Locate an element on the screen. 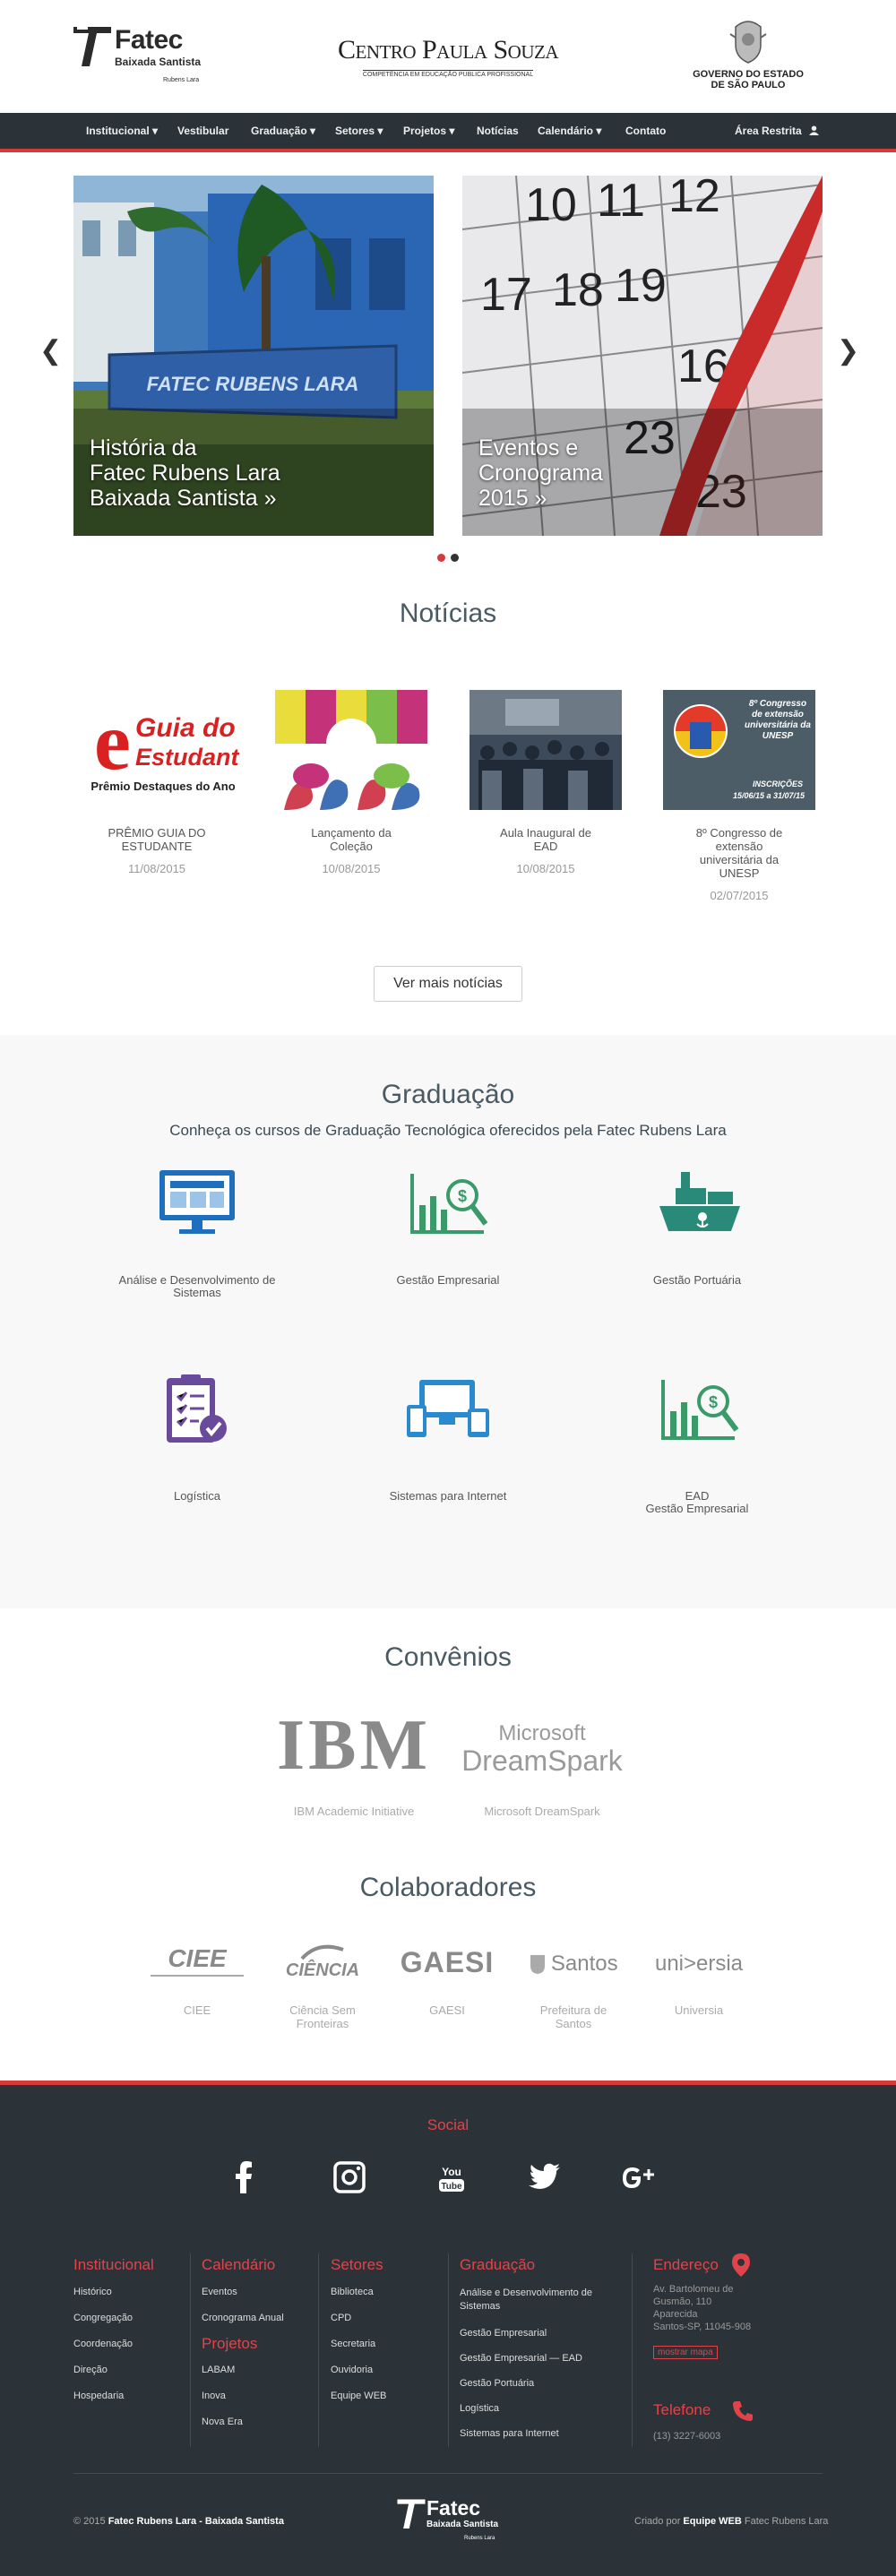  footer-graduacao-title: Graduação is located at coordinates (498, 2264).